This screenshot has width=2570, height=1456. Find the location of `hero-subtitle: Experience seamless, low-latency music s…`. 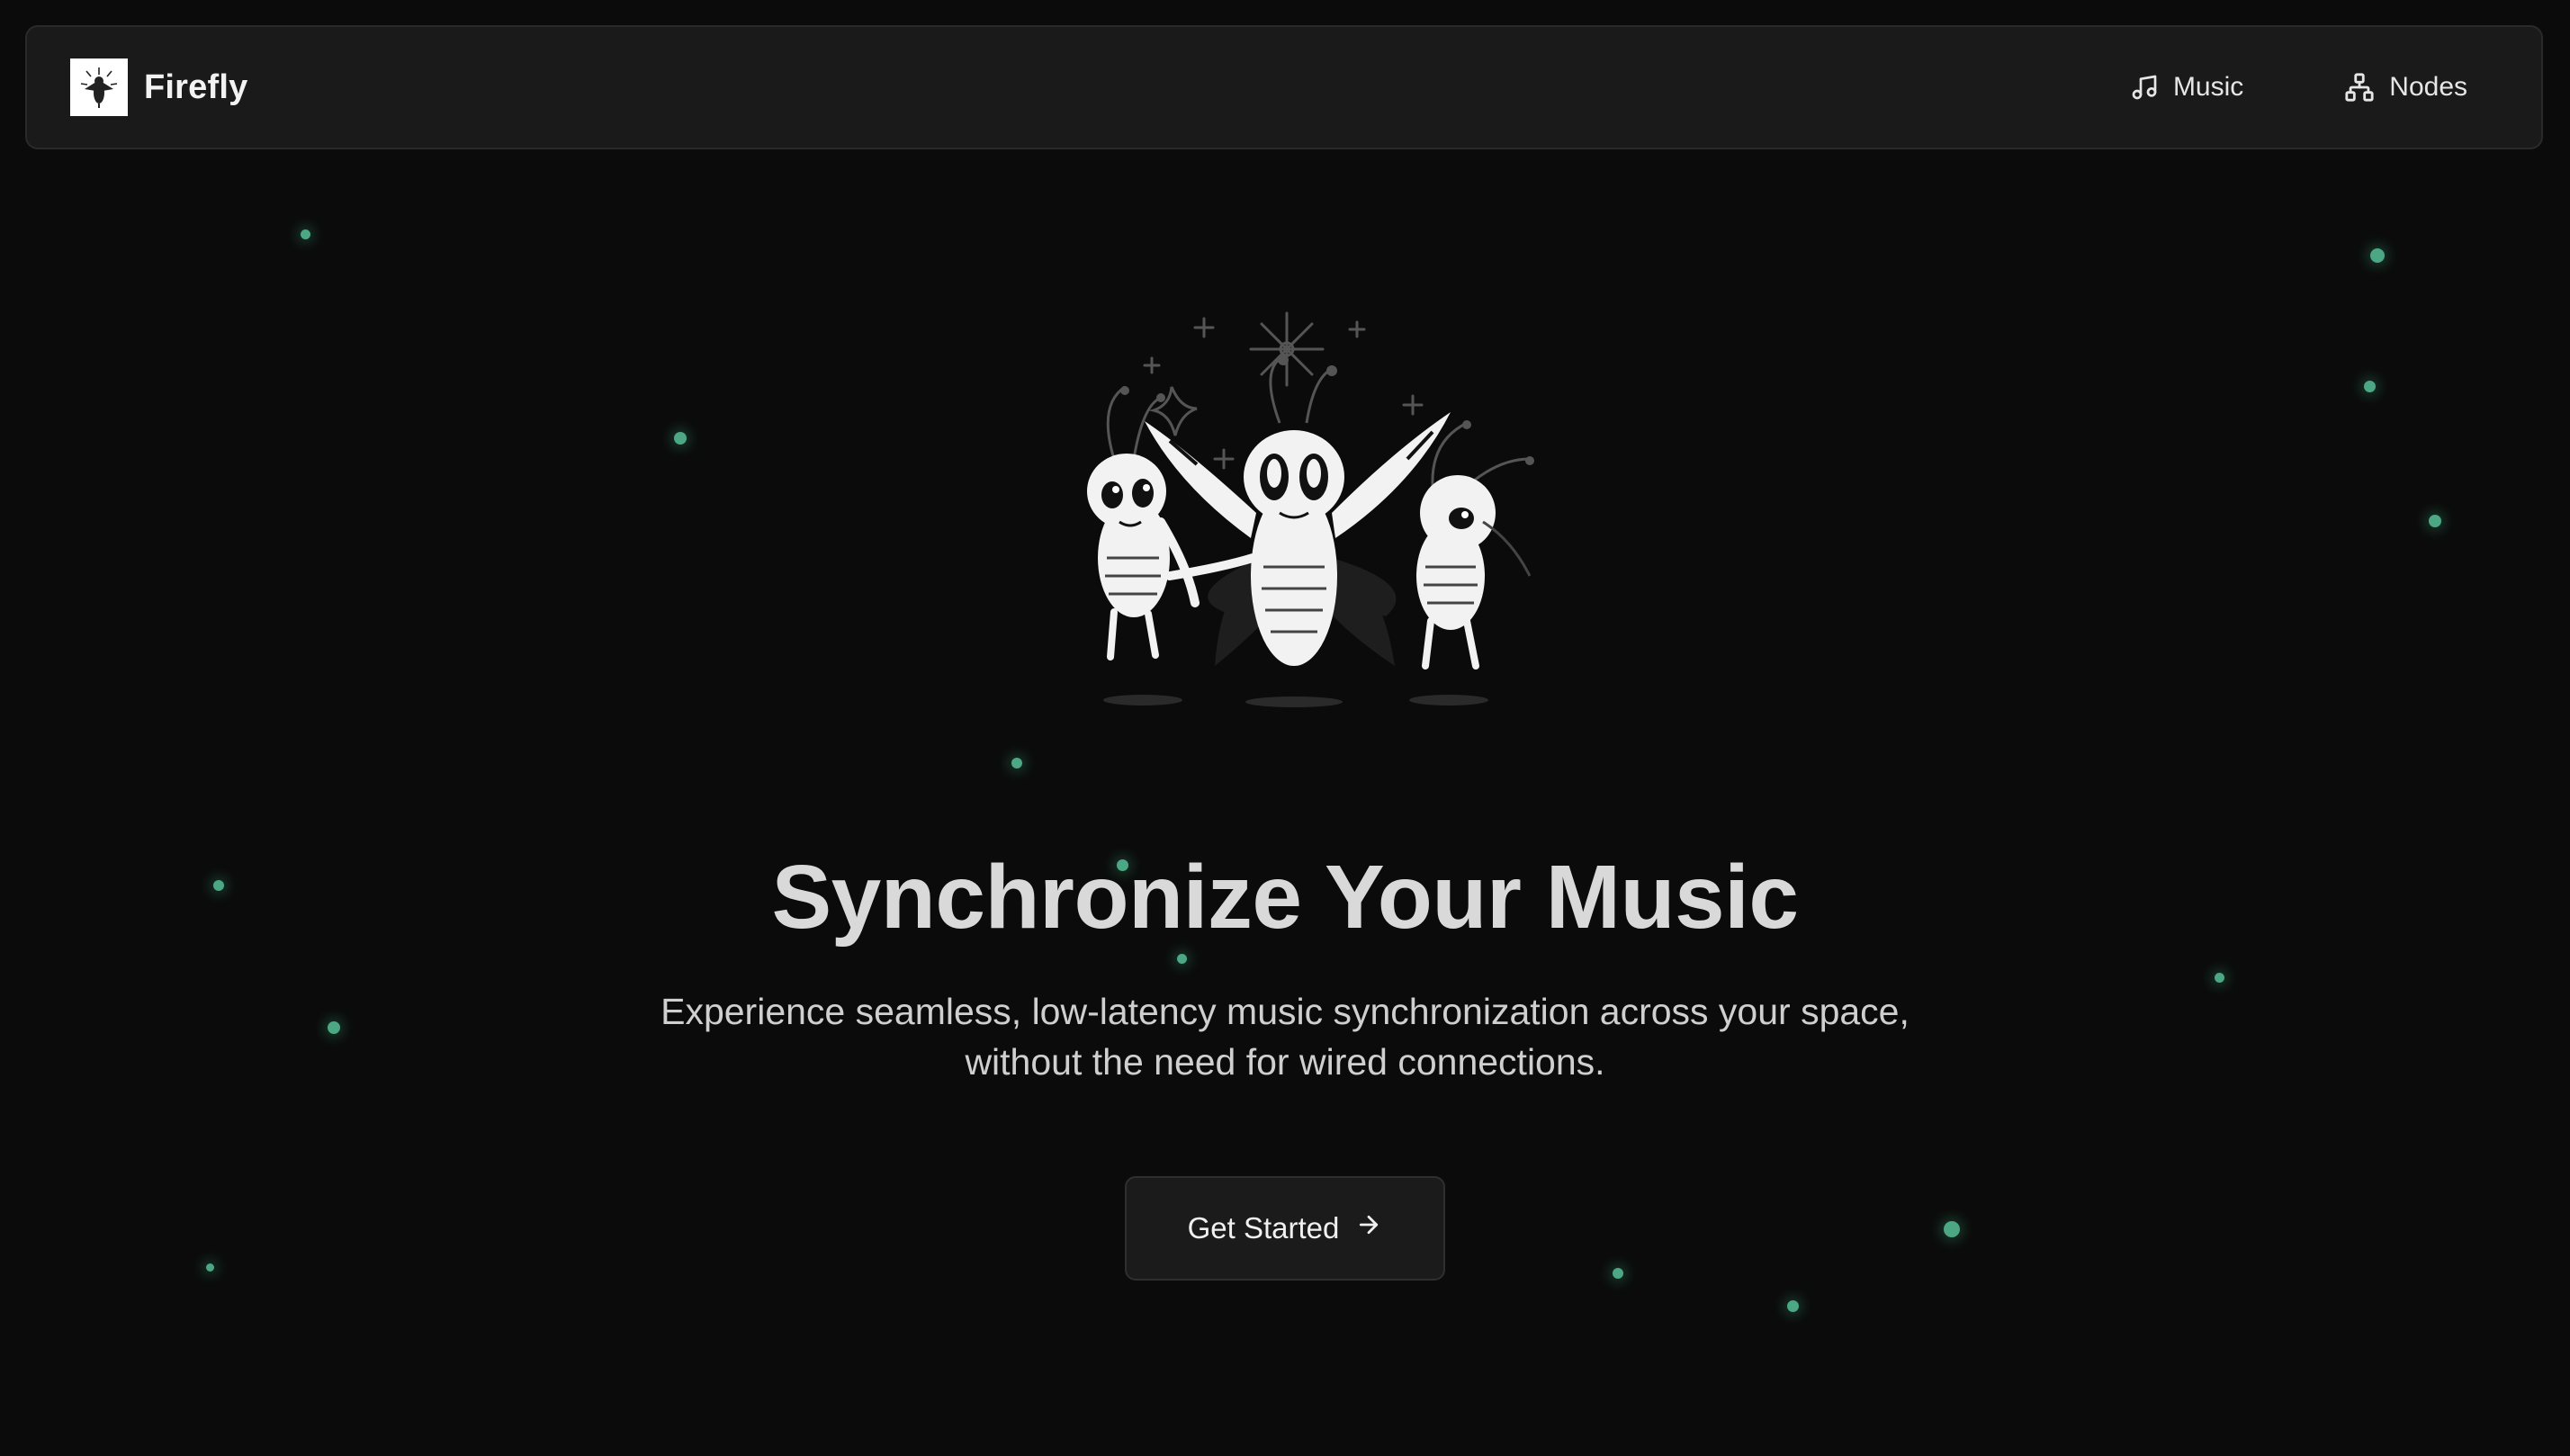

hero-subtitle: Experience seamless, low-latency music s… is located at coordinates (1285, 1037).